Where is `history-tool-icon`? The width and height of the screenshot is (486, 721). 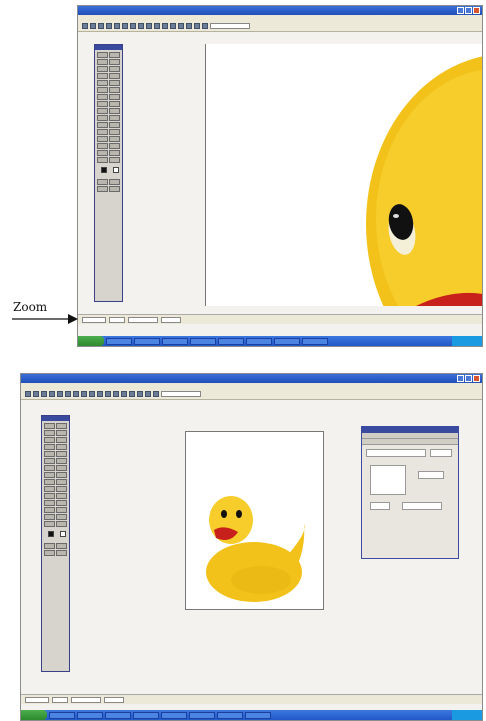
history-tool-icon is located at coordinates (114, 83).